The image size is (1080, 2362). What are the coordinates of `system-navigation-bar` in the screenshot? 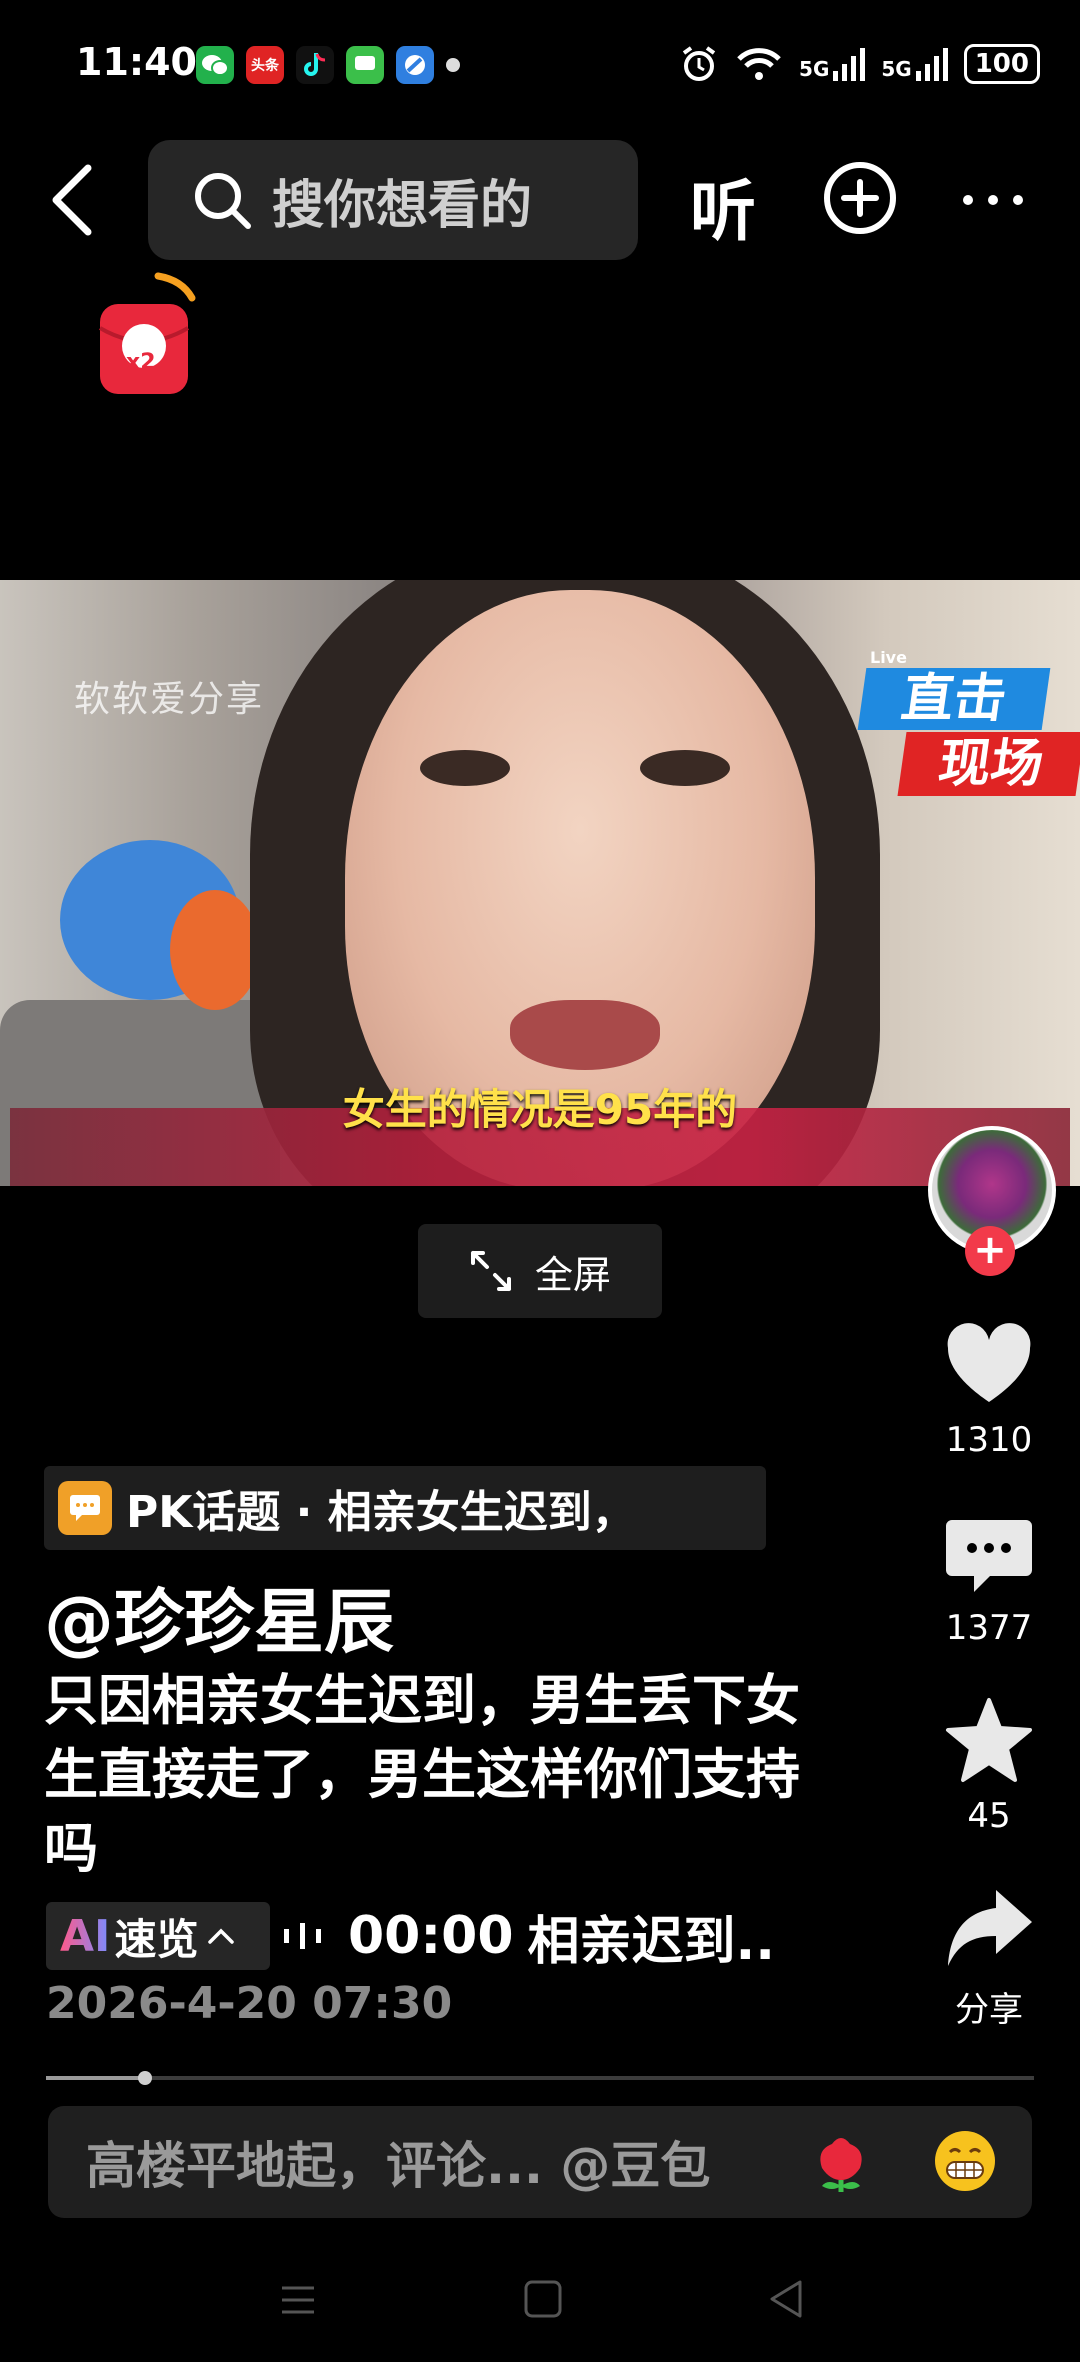 It's located at (540, 2305).